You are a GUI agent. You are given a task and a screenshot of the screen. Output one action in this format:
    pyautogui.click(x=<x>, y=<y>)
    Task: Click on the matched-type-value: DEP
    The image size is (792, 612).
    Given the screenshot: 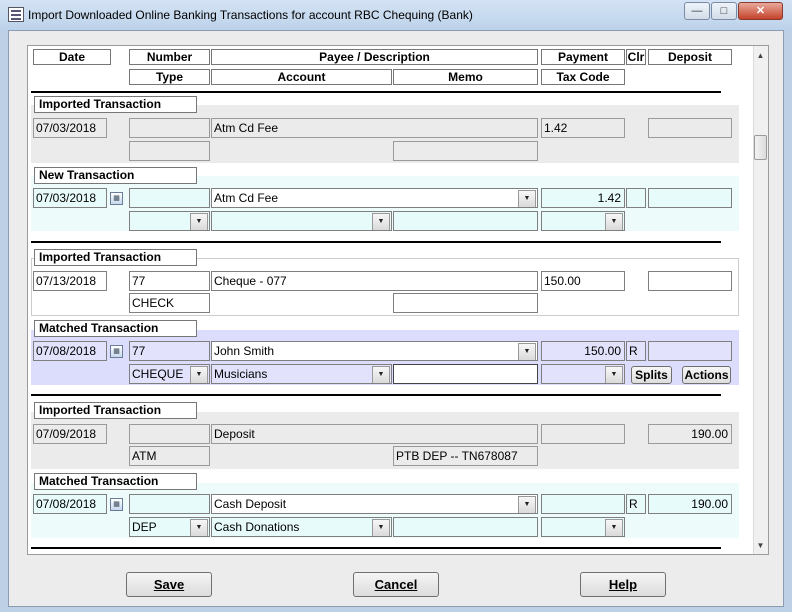 What is the action you would take?
    pyautogui.click(x=144, y=527)
    